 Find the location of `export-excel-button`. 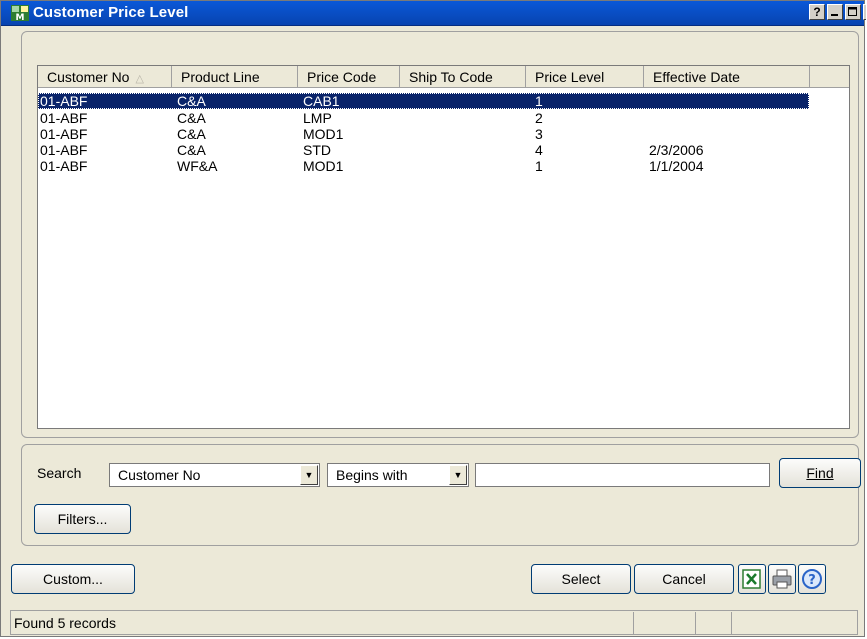

export-excel-button is located at coordinates (752, 579).